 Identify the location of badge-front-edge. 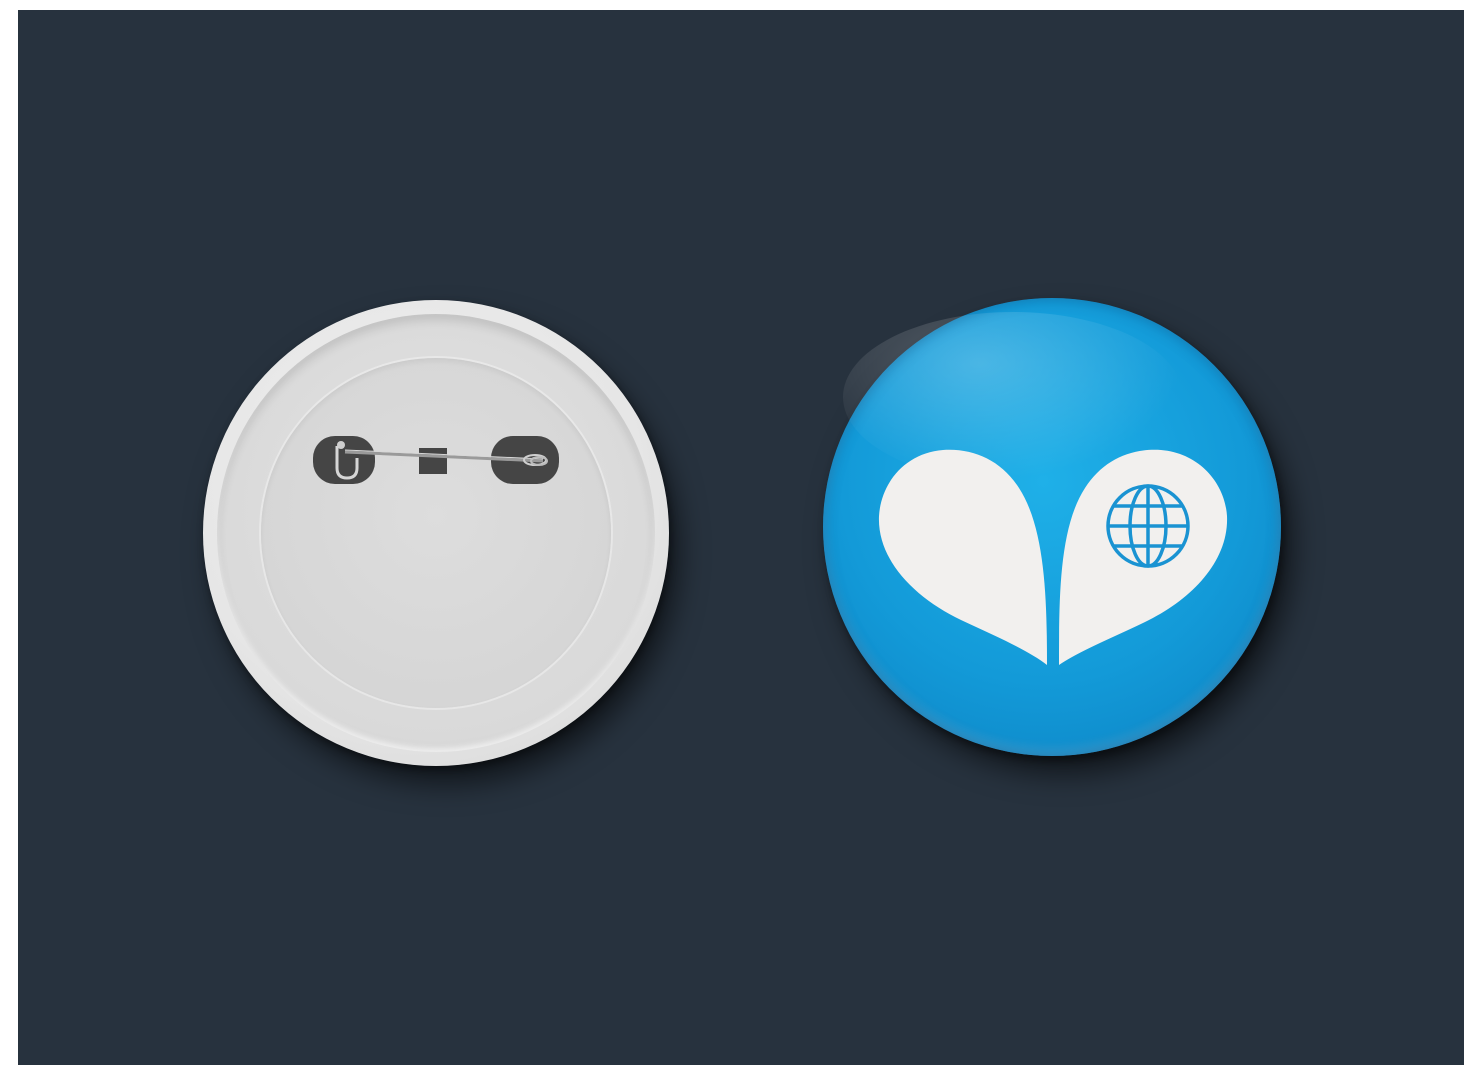
(1052, 527).